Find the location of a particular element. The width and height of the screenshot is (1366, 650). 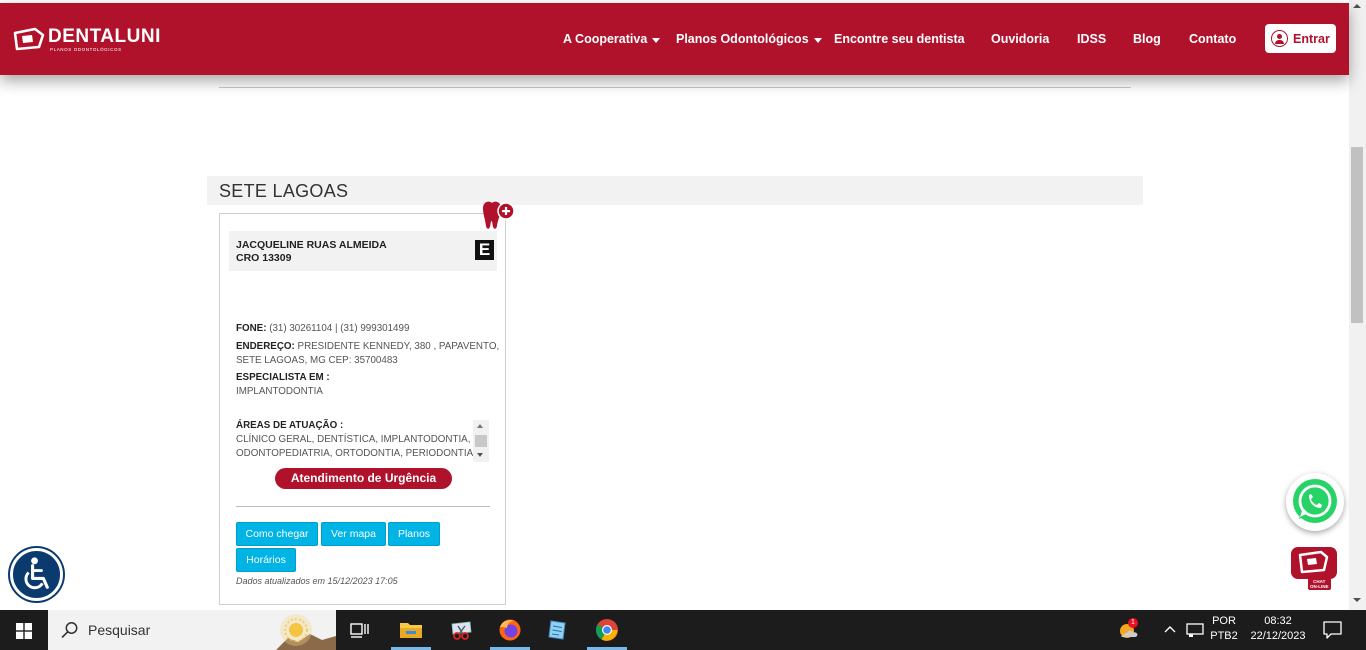

nav-label: Ouvidoria is located at coordinates (1020, 39).